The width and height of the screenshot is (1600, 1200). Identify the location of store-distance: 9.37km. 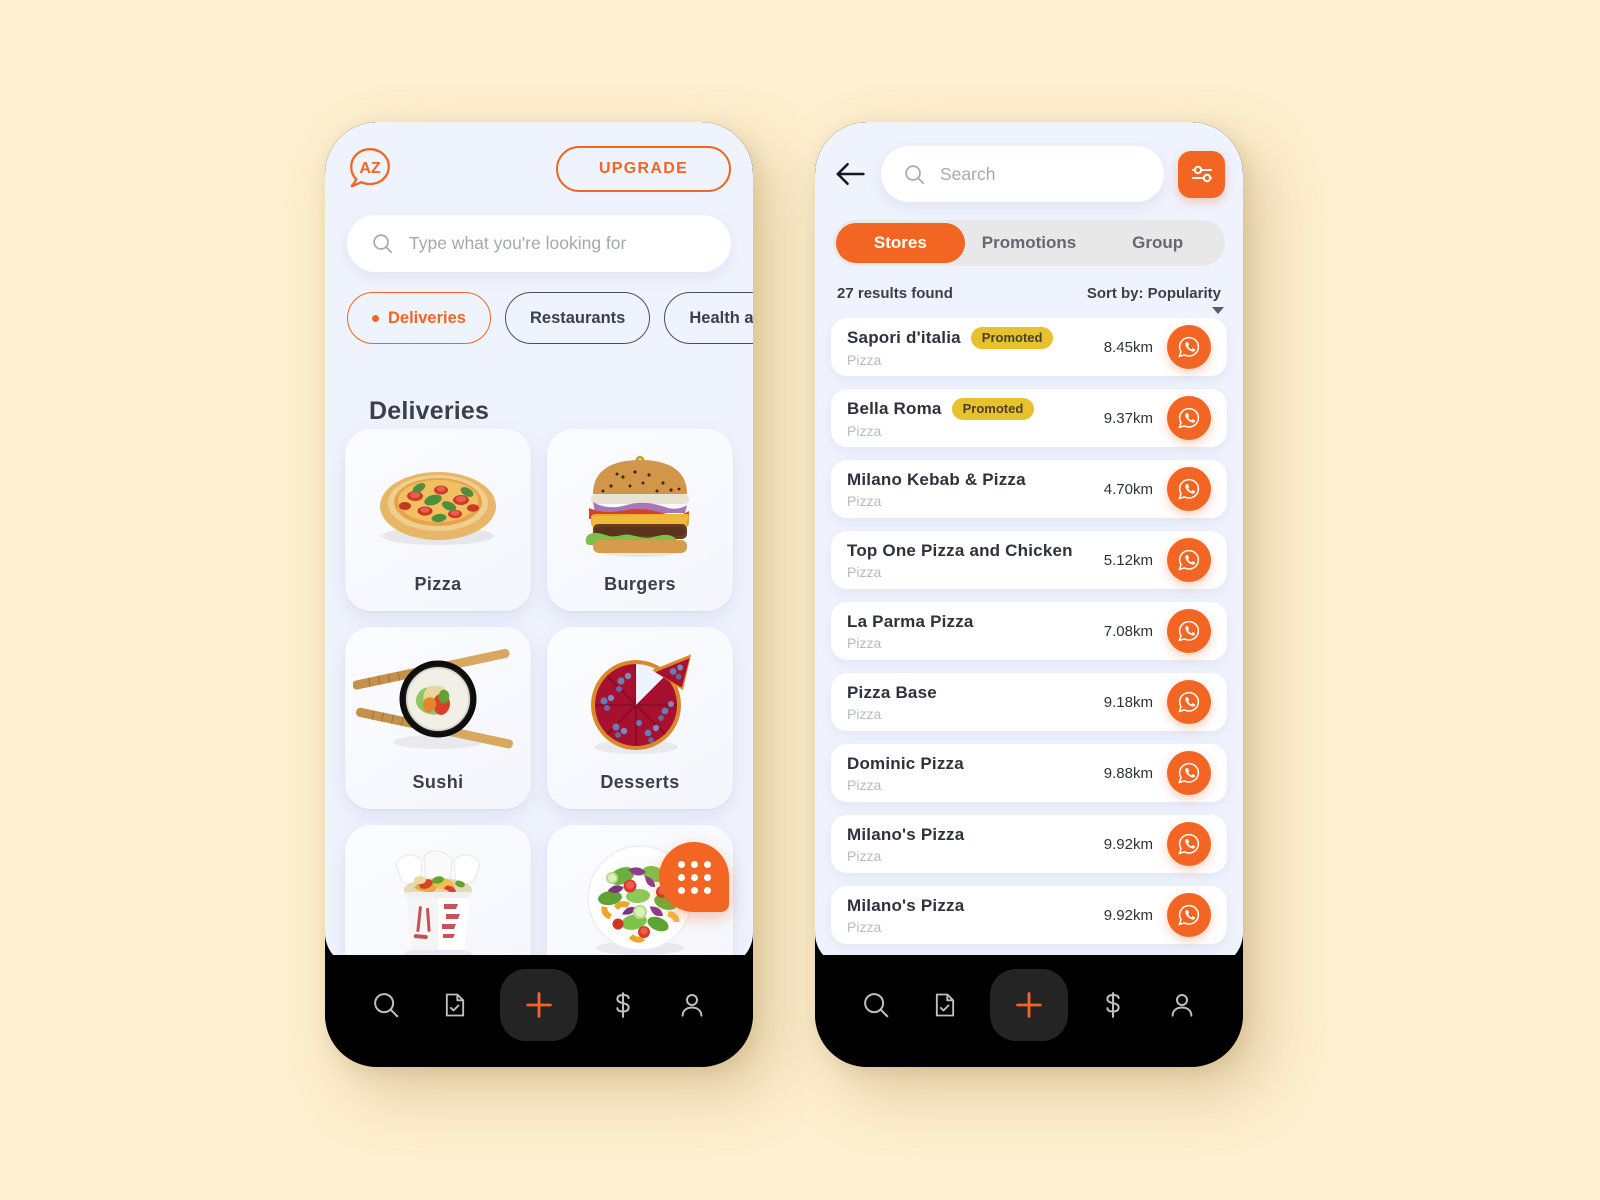
(1128, 418).